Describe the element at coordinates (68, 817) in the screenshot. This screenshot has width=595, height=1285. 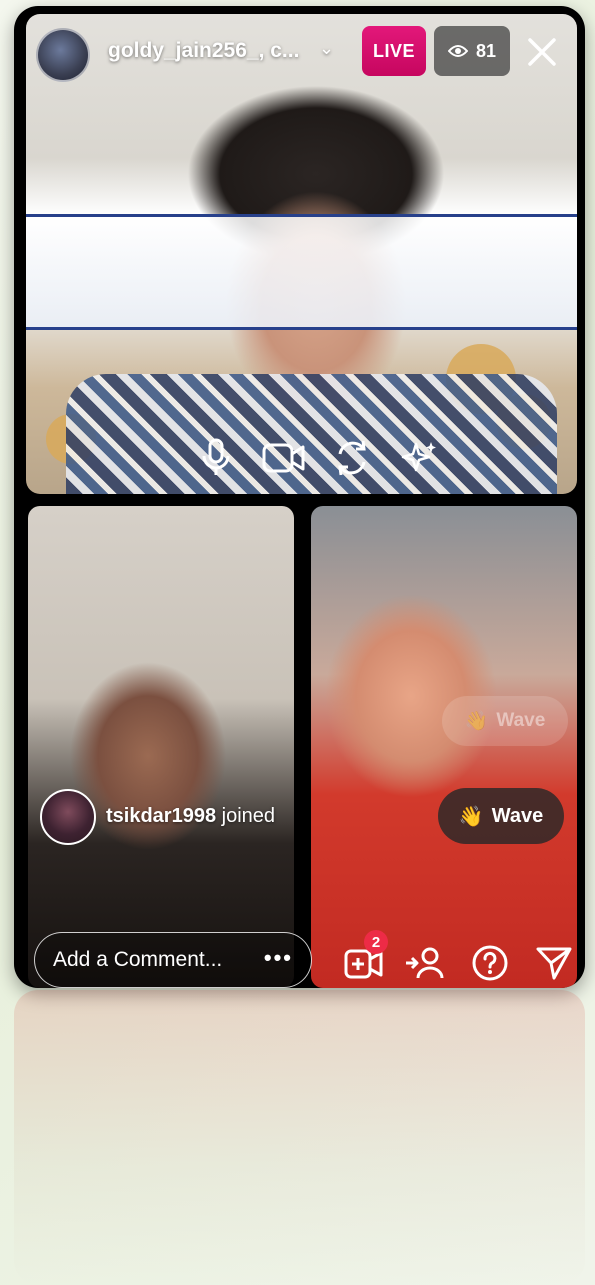
I see `joined-user-avatar` at that location.